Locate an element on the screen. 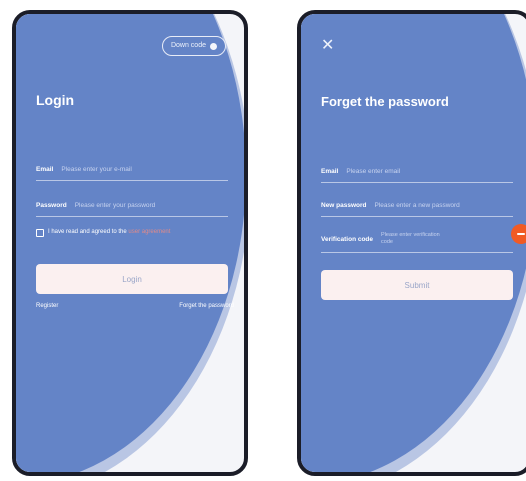 The image size is (526, 481). password-field: Password Please enter your password is located at coordinates (132, 205).